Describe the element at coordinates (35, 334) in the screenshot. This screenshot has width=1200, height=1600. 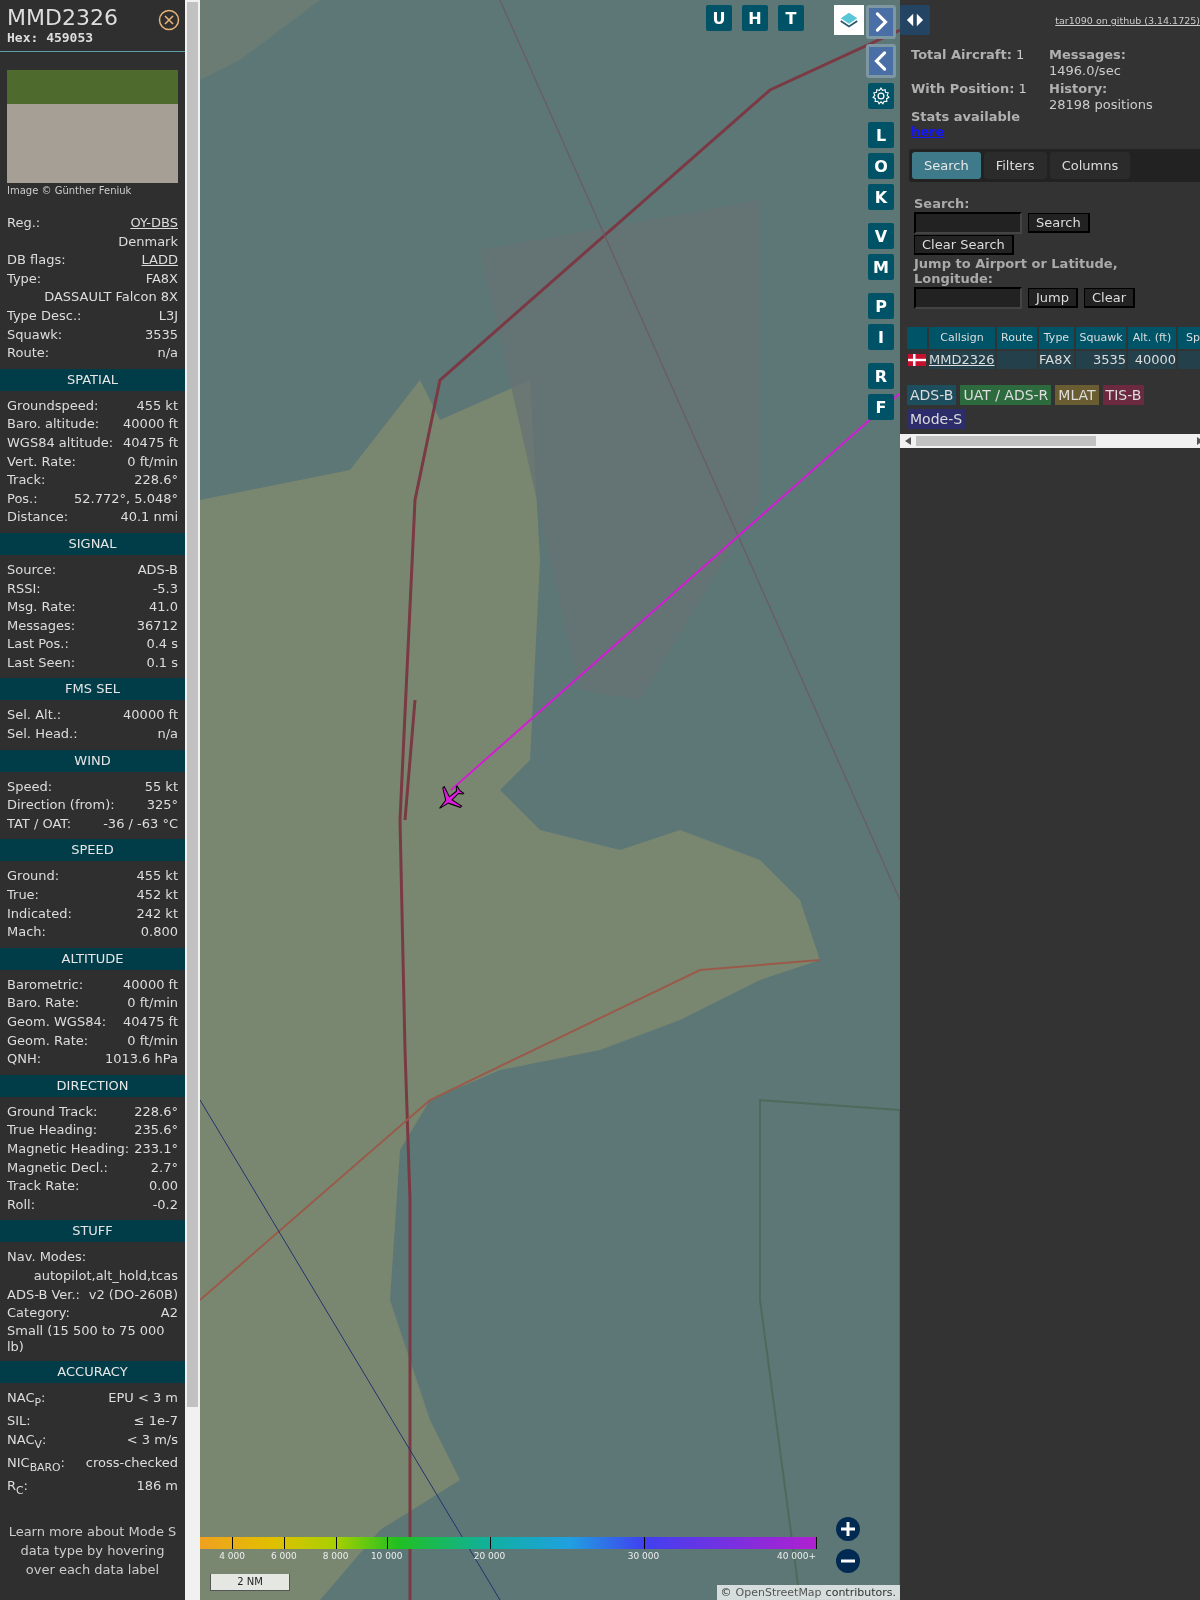
I see `field-label: Squawk:` at that location.